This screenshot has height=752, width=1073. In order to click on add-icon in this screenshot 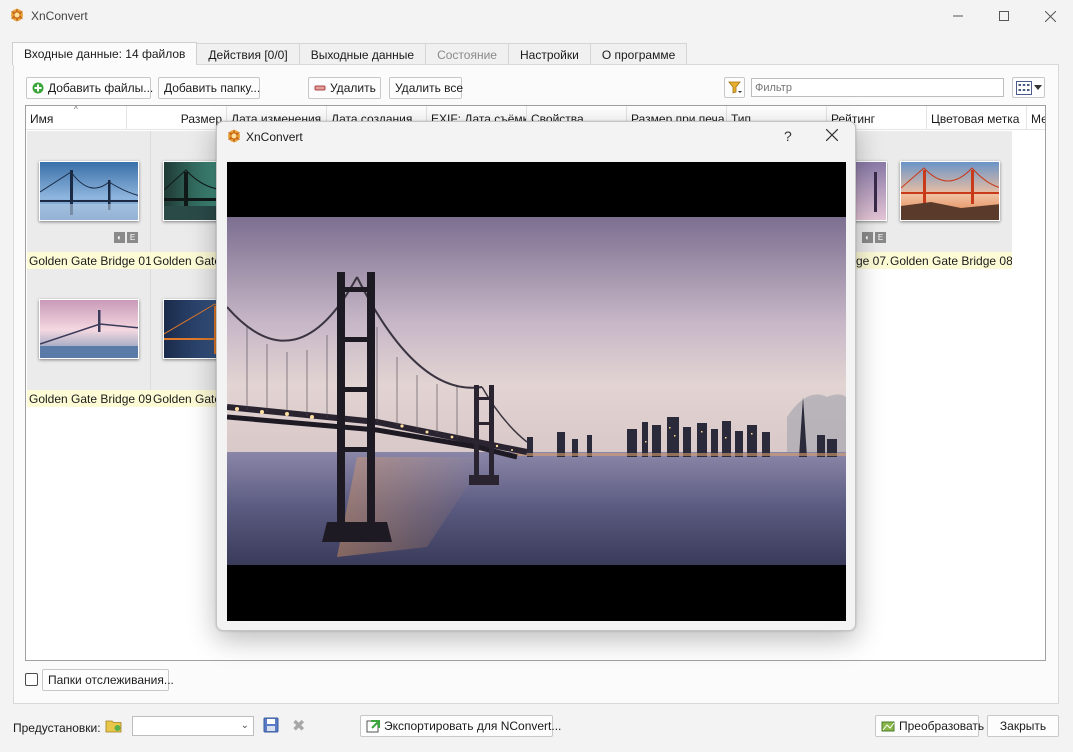, I will do `click(38, 88)`.